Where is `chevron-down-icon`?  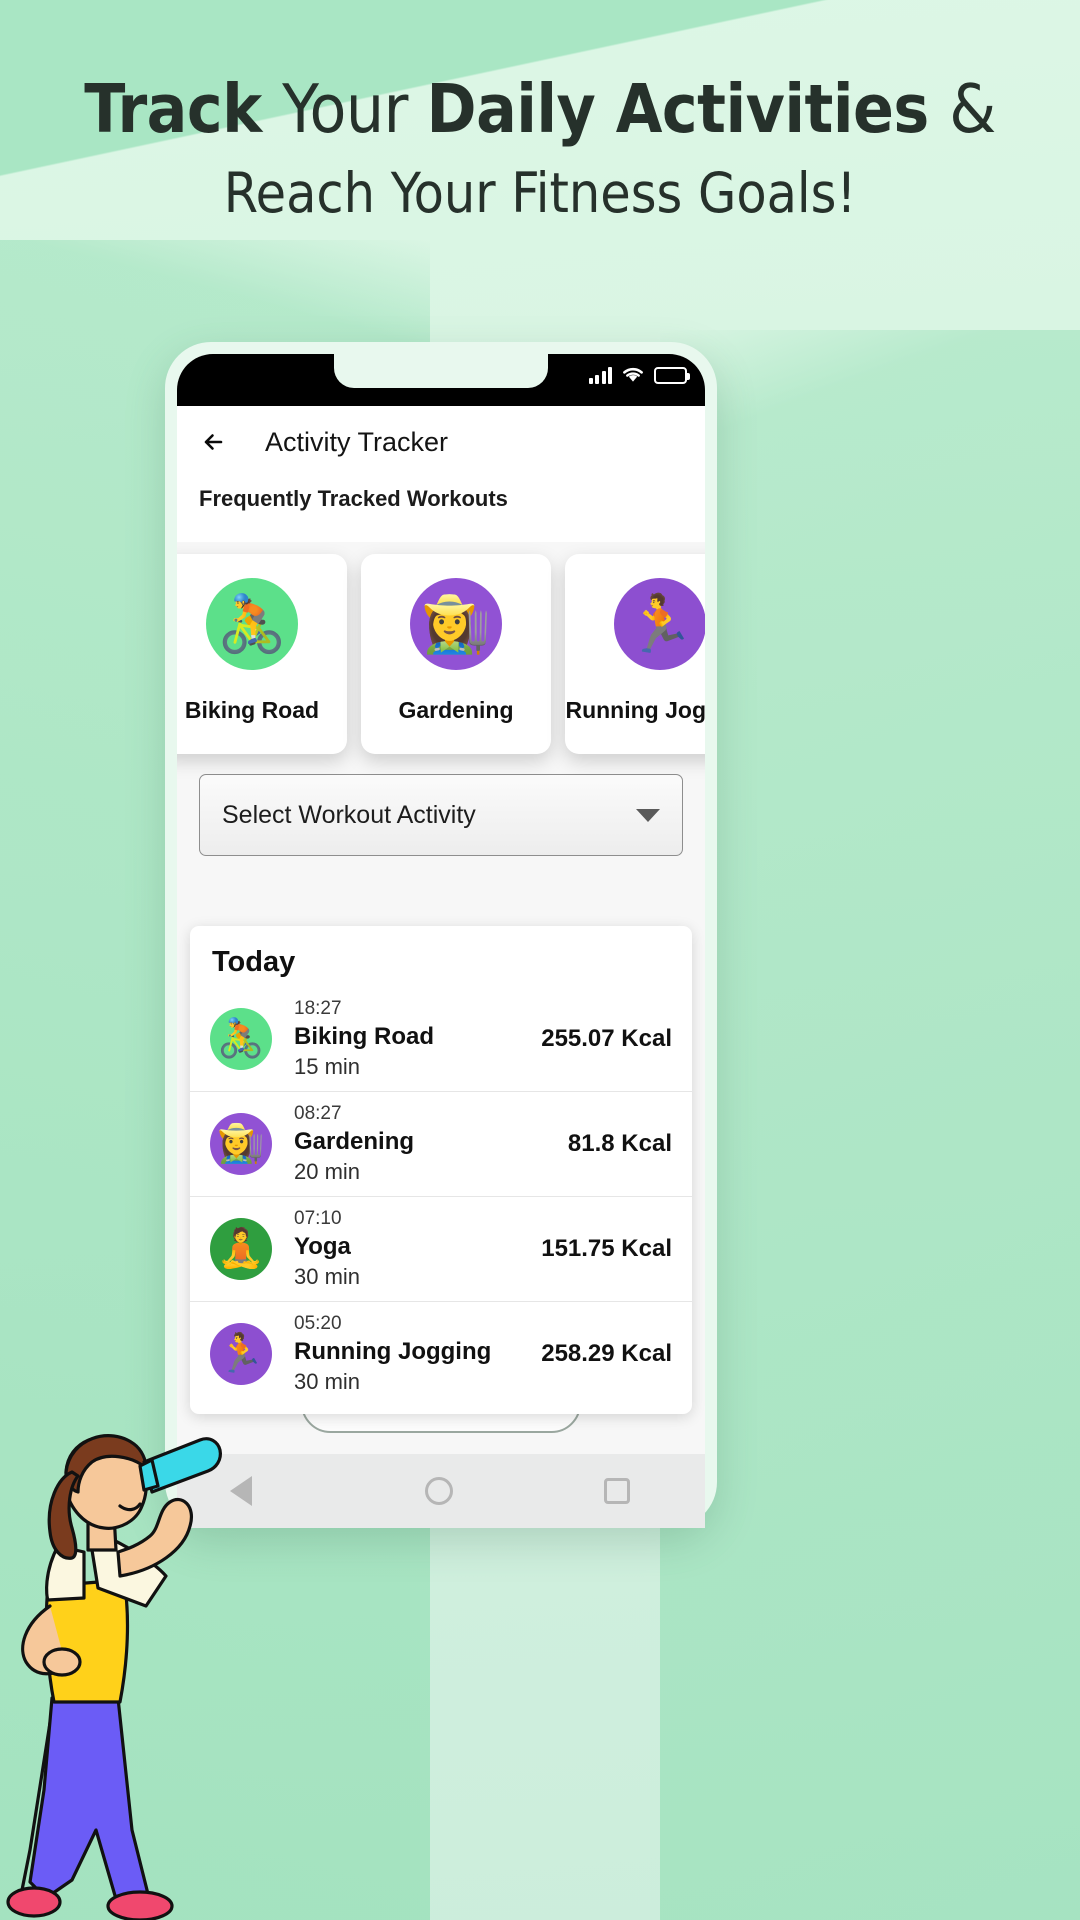
chevron-down-icon is located at coordinates (648, 815).